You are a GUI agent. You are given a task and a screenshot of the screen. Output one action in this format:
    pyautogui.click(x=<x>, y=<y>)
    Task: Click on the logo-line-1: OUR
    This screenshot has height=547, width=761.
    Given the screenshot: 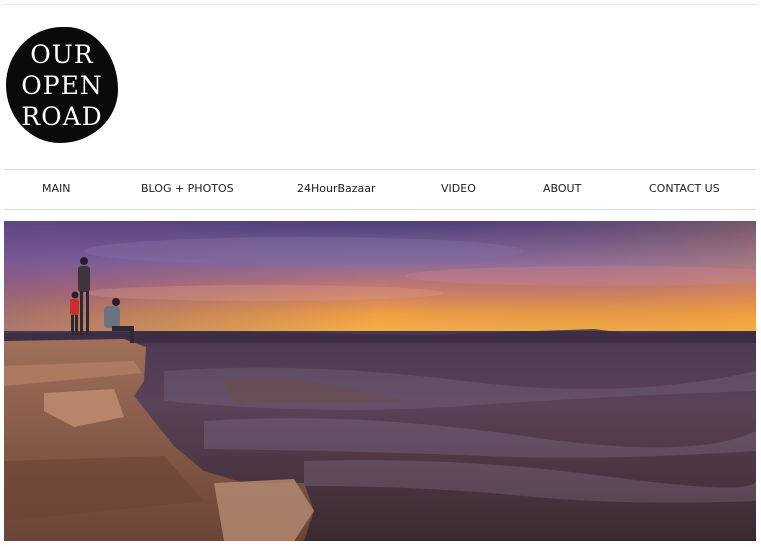 What is the action you would take?
    pyautogui.click(x=62, y=54)
    